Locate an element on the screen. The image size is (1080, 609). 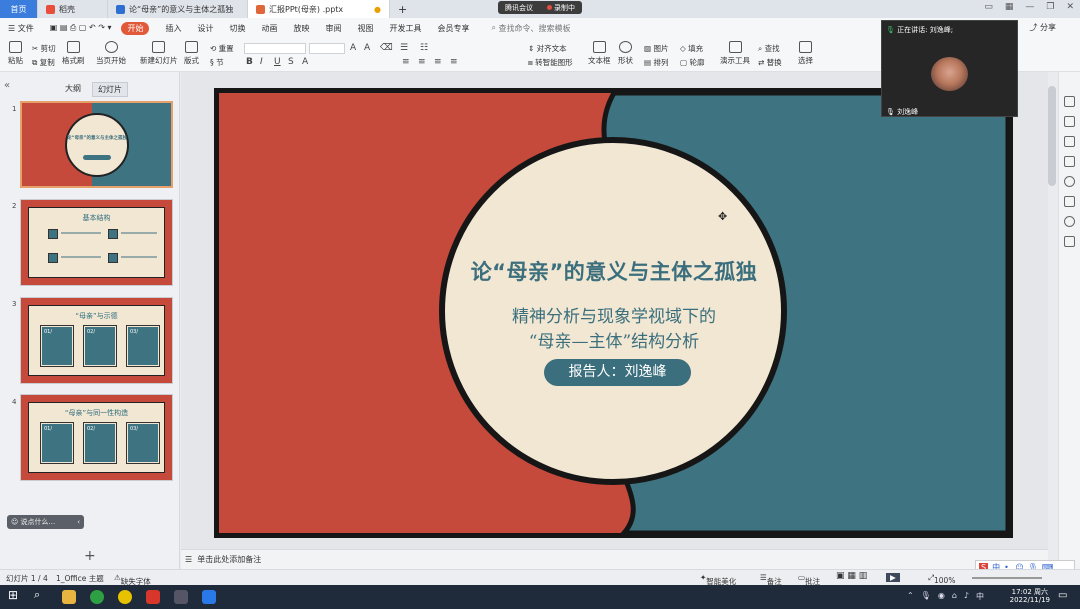
tab-presentation: 汇报PPt(母亲) .pptx ● is located at coordinates (319, 9).